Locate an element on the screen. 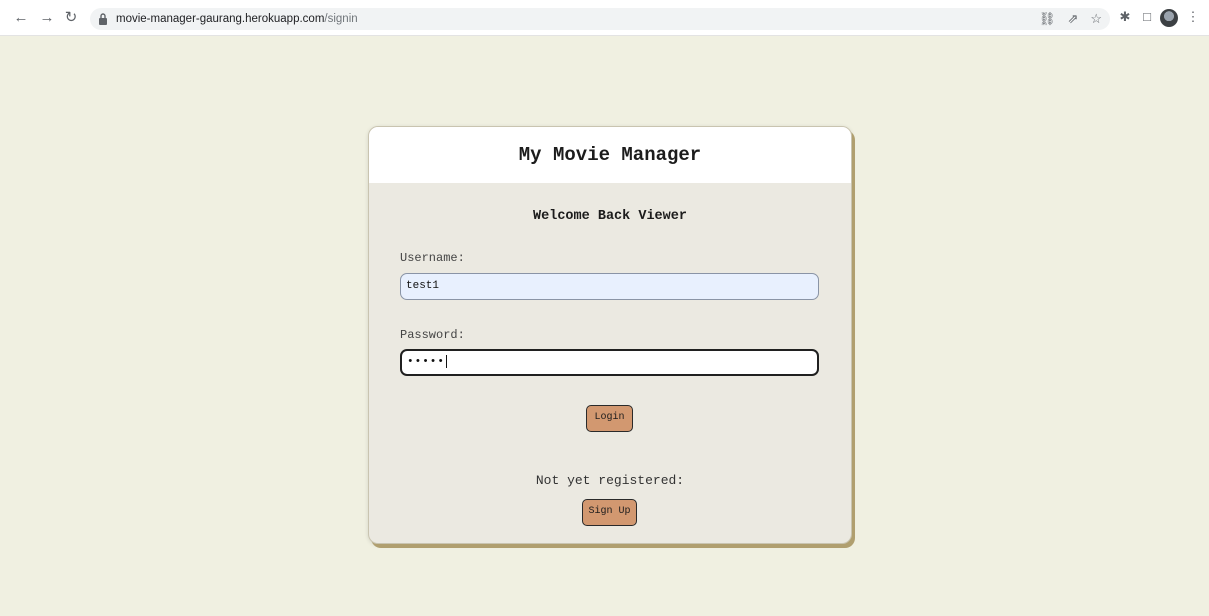 This screenshot has height=616, width=1209. username-input: test1 is located at coordinates (609, 286).